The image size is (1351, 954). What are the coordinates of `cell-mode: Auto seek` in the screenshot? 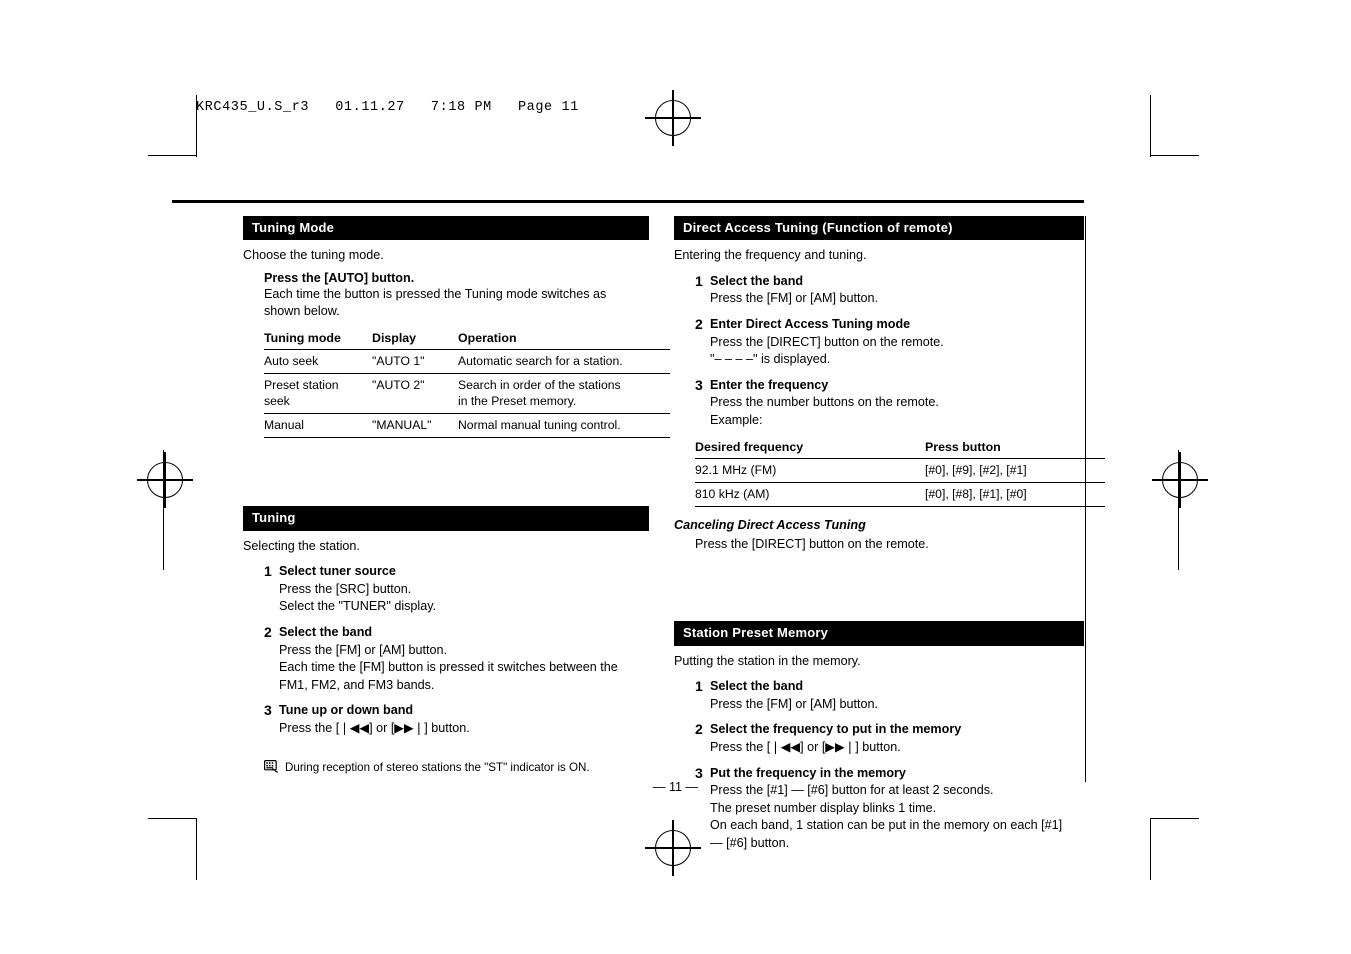 It's located at (318, 362).